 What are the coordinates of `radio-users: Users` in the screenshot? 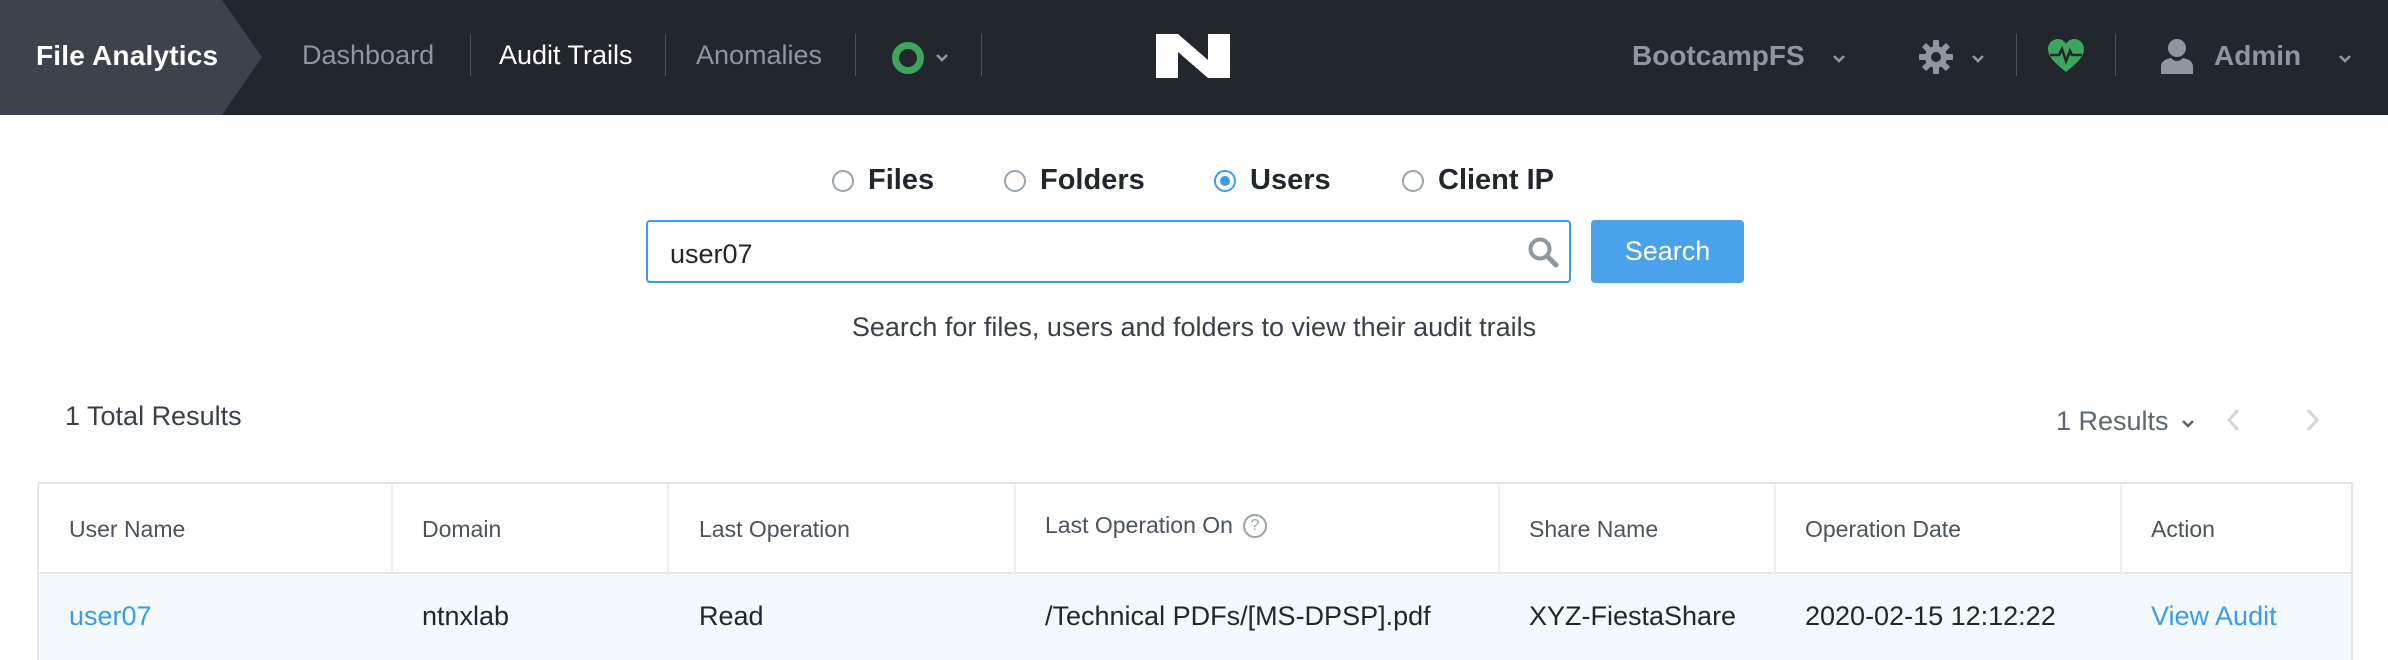 It's located at (1272, 180).